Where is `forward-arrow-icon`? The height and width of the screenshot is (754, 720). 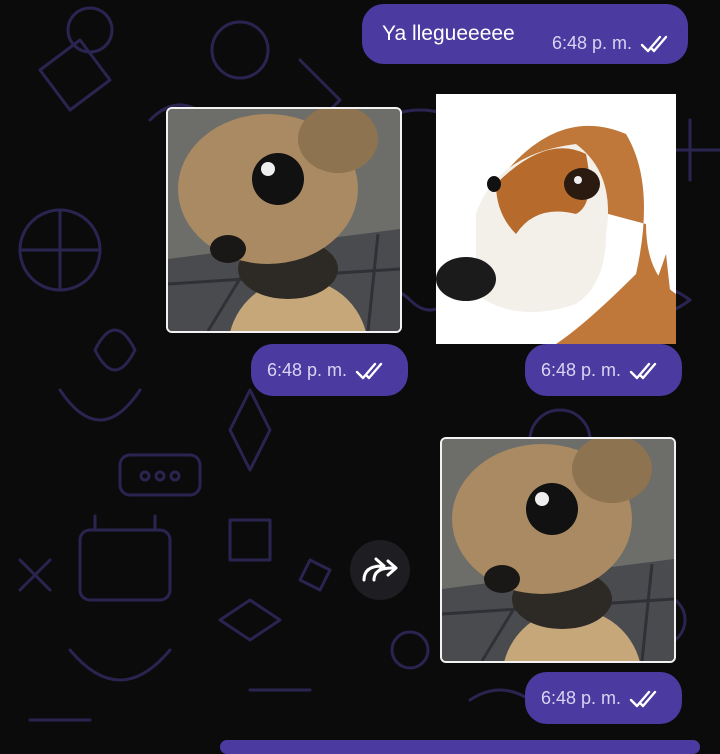 forward-arrow-icon is located at coordinates (380, 569).